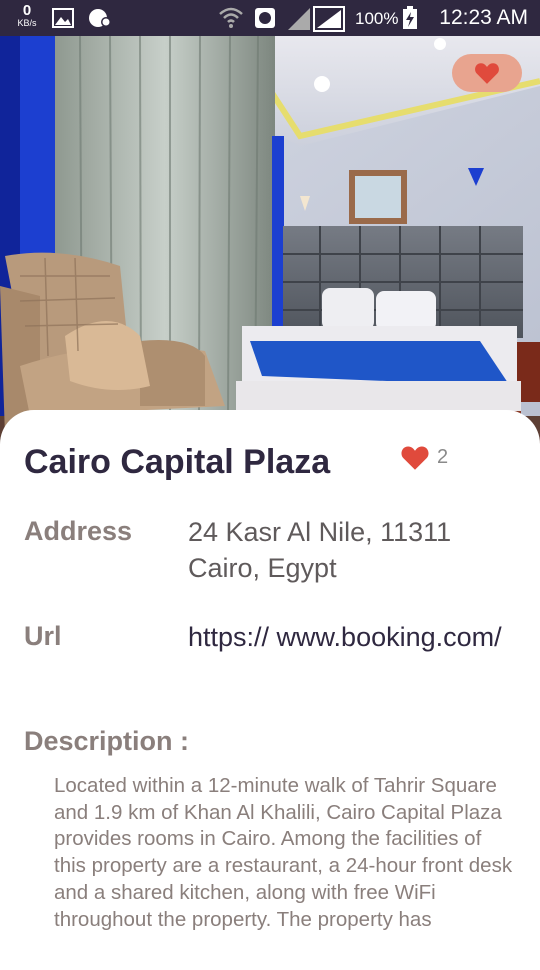  What do you see at coordinates (100, 18) in the screenshot?
I see `cloud-settings-icon` at bounding box center [100, 18].